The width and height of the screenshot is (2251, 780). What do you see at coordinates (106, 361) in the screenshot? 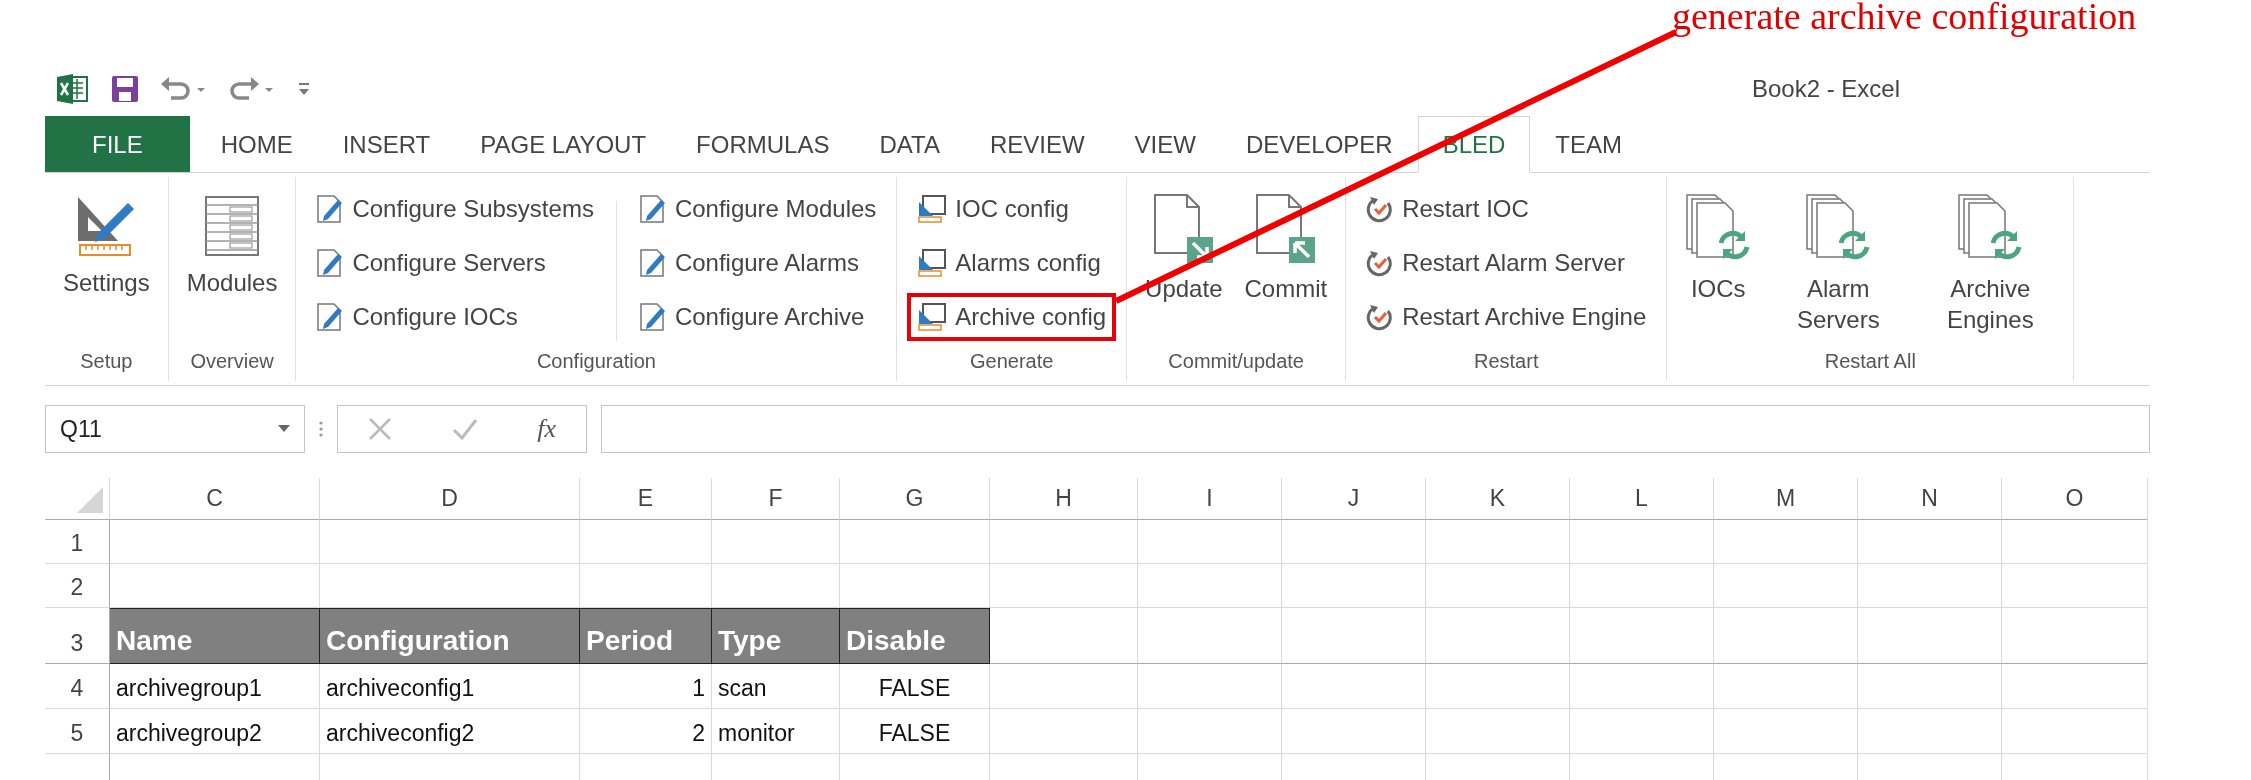
I see `group-label: Setup` at bounding box center [106, 361].